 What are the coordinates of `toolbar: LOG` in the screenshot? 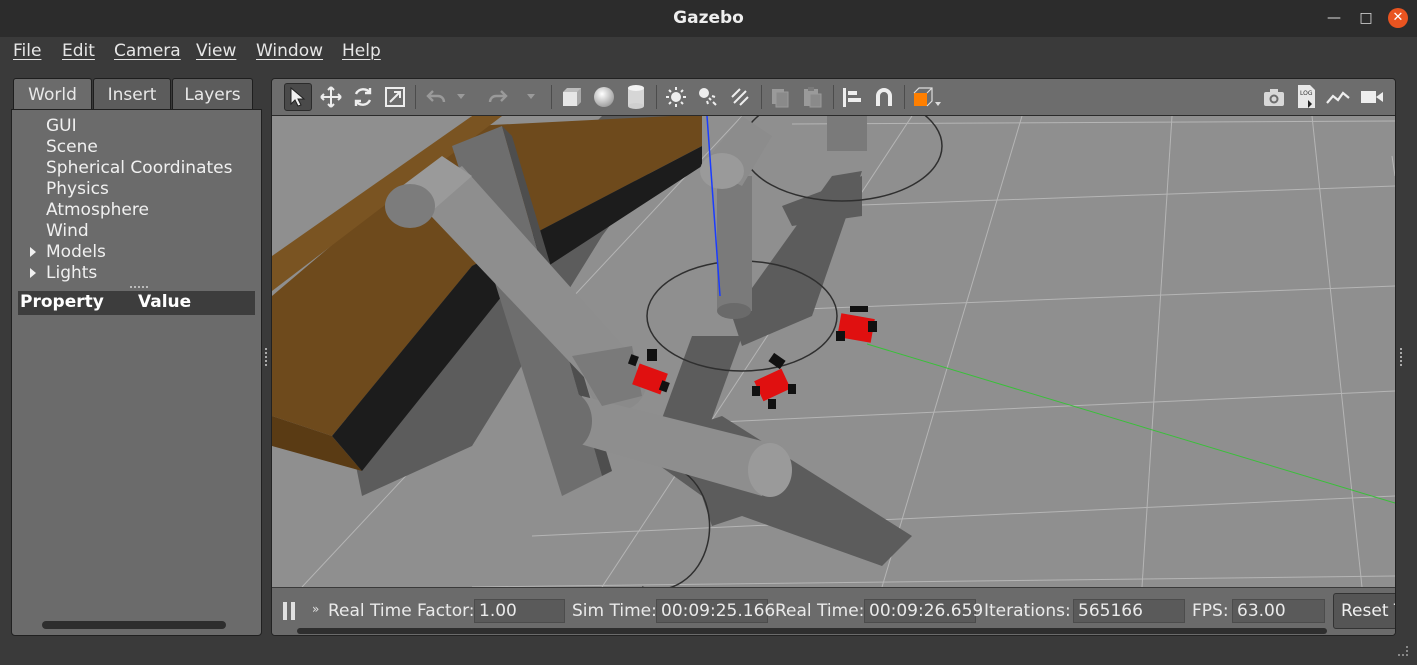 It's located at (833, 97).